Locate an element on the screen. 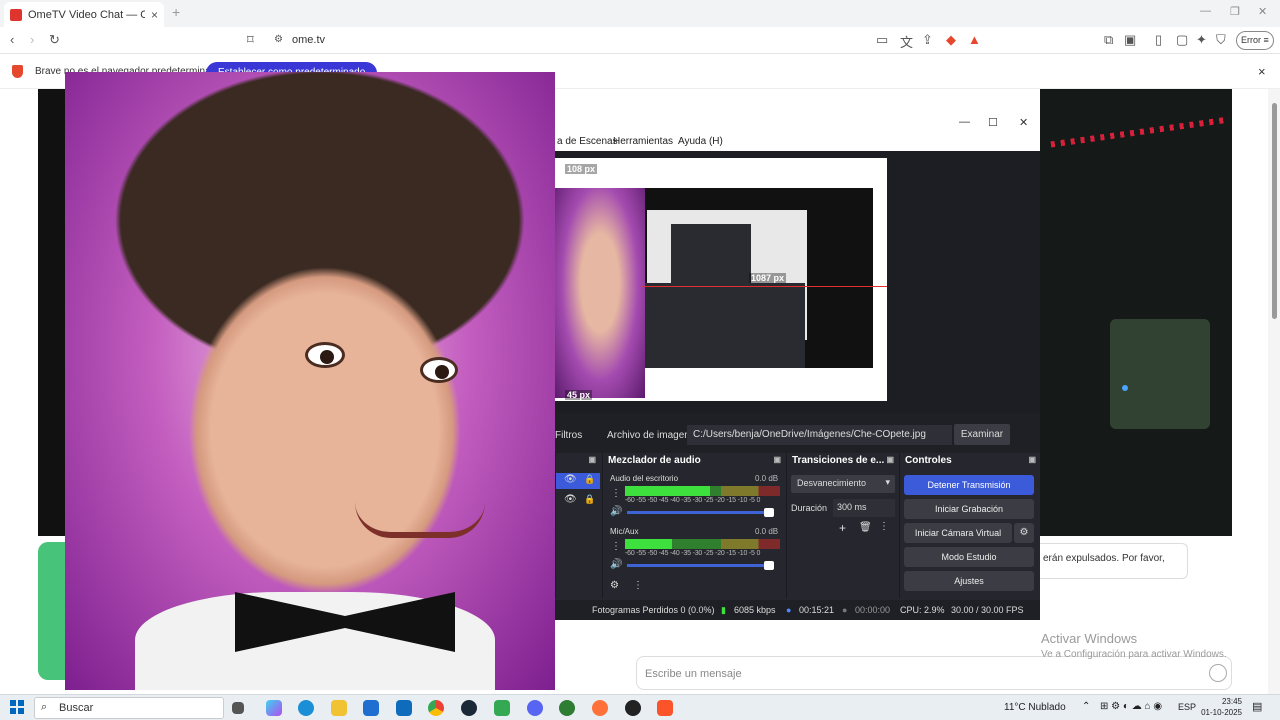  delete-transition-icon: 🗑 is located at coordinates (865, 527).